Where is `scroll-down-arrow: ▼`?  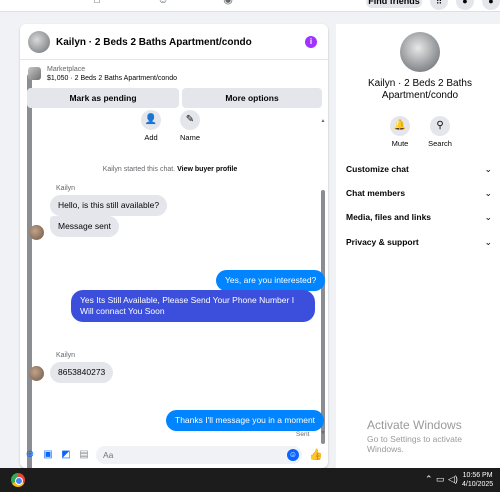
scroll-down-arrow: ▼ is located at coordinates (323, 433).